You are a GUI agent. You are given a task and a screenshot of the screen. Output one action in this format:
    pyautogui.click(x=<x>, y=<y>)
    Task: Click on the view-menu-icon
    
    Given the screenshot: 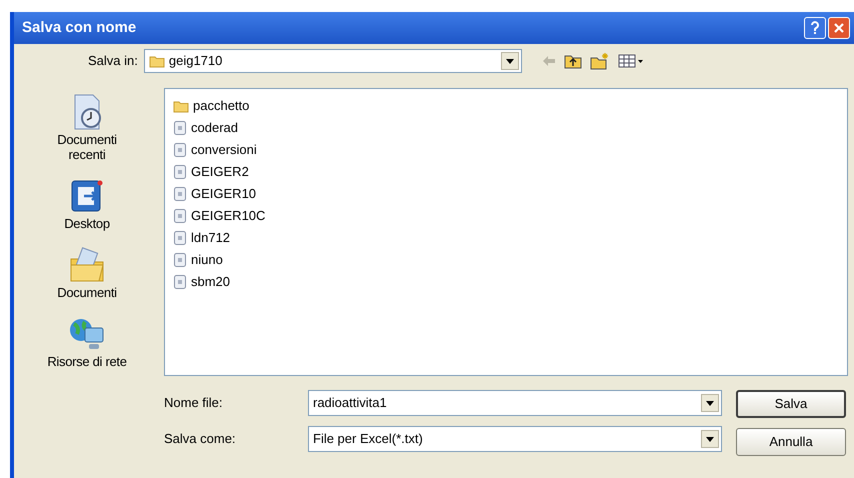 What is the action you would take?
    pyautogui.click(x=631, y=61)
    